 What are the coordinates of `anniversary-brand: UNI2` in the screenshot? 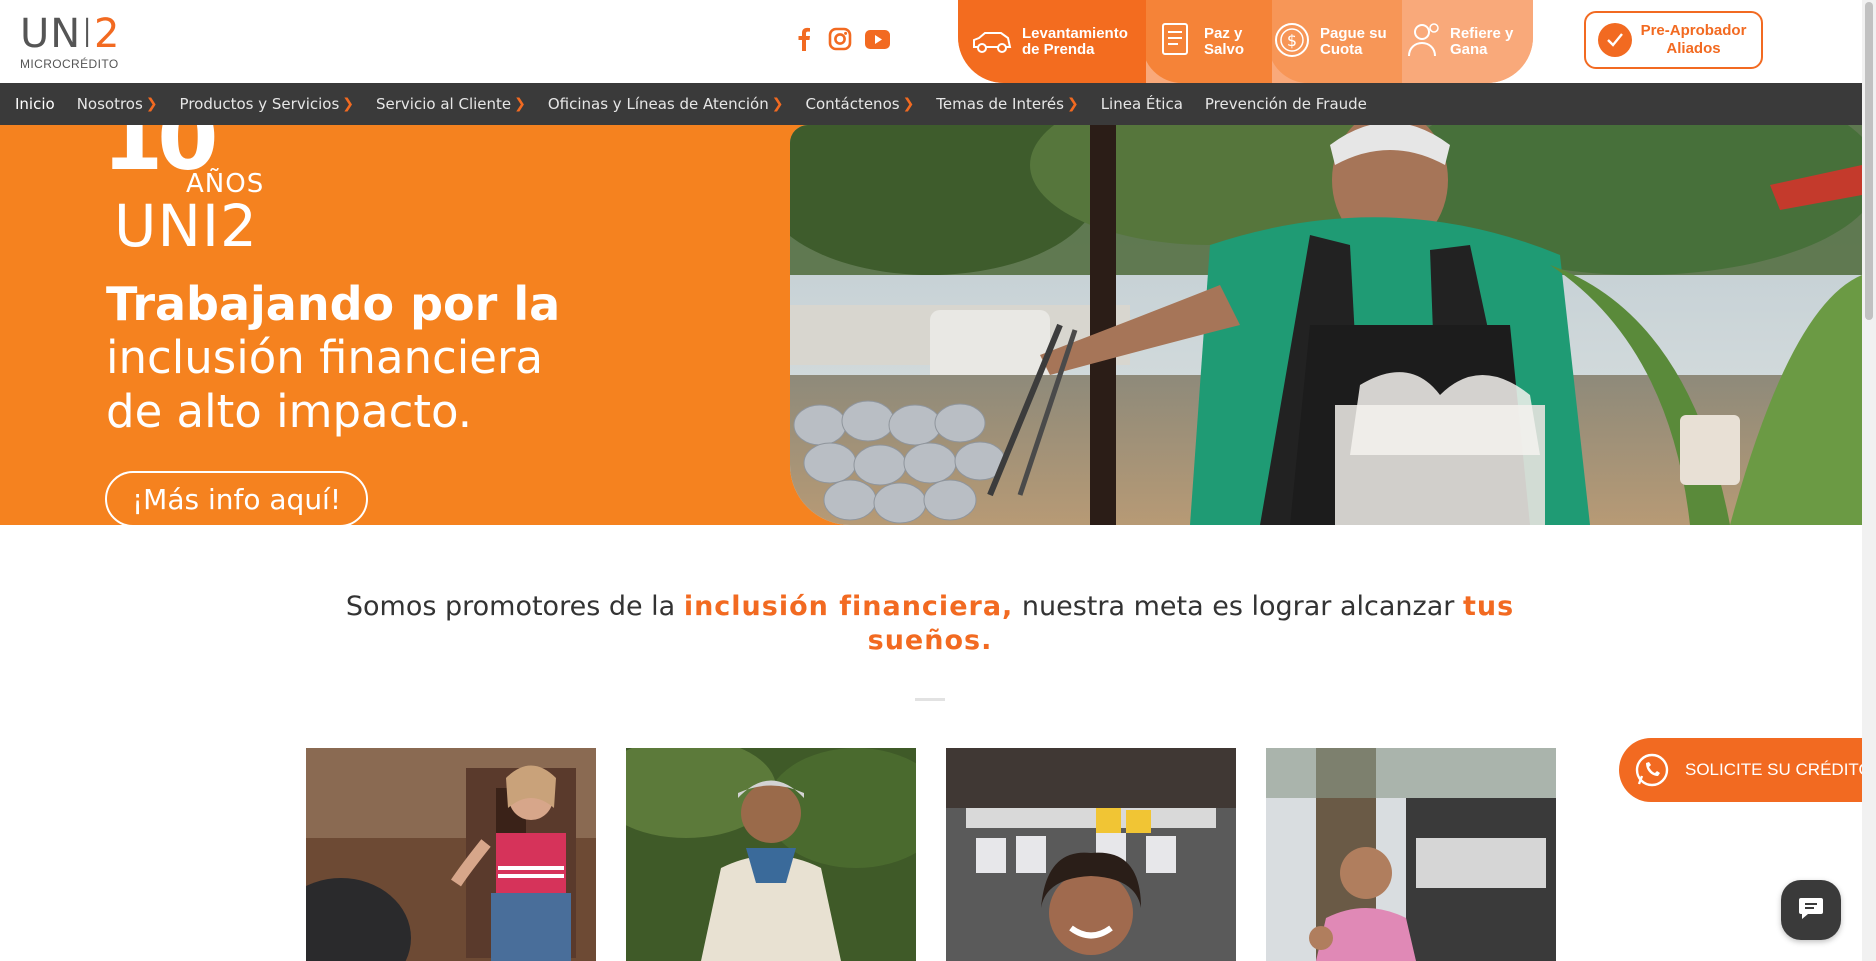 It's located at (186, 226).